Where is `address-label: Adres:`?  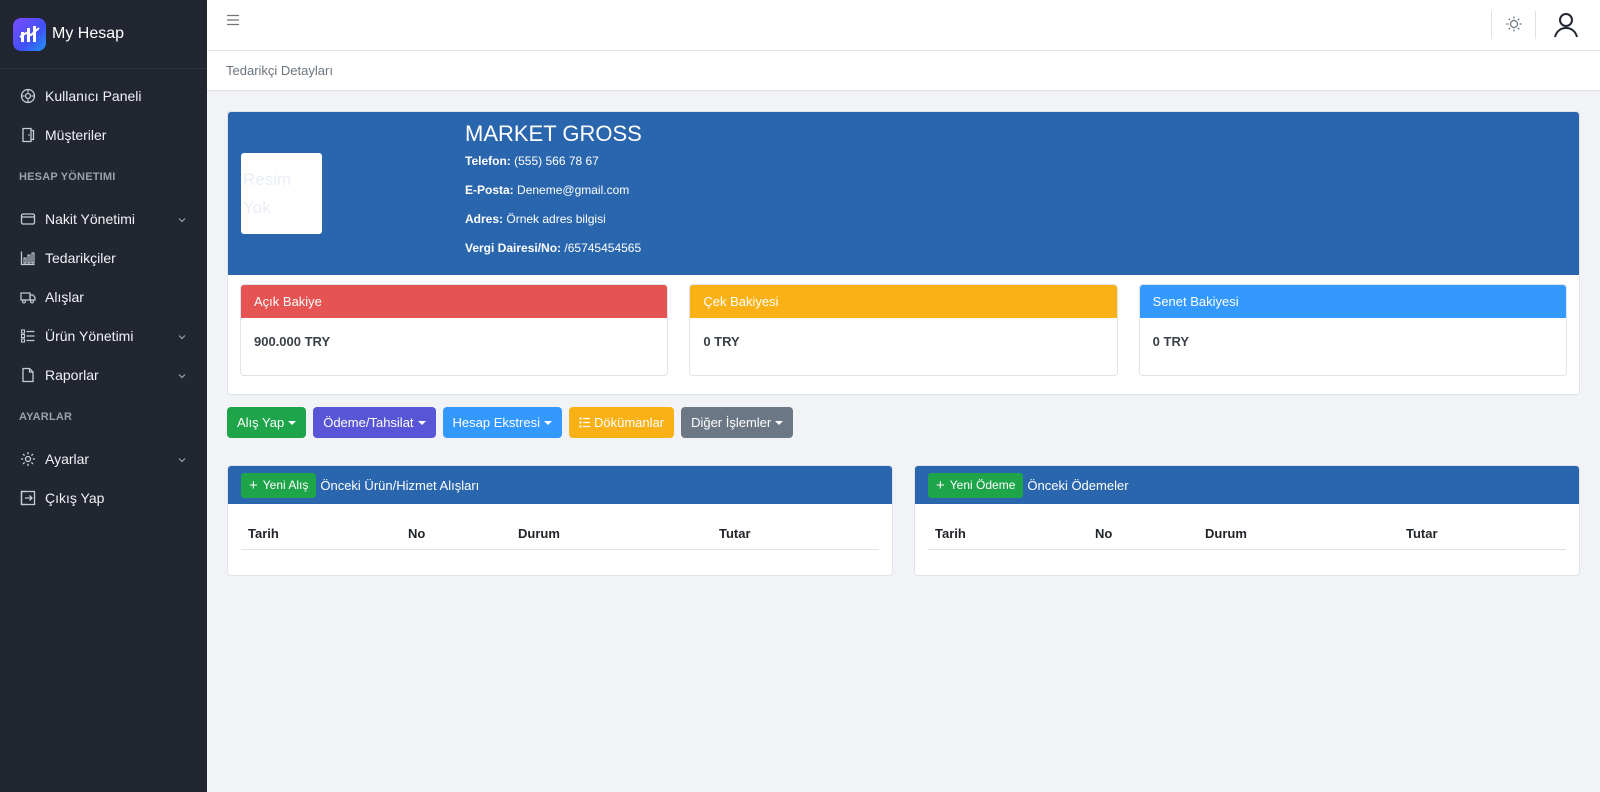
address-label: Adres: is located at coordinates (484, 219).